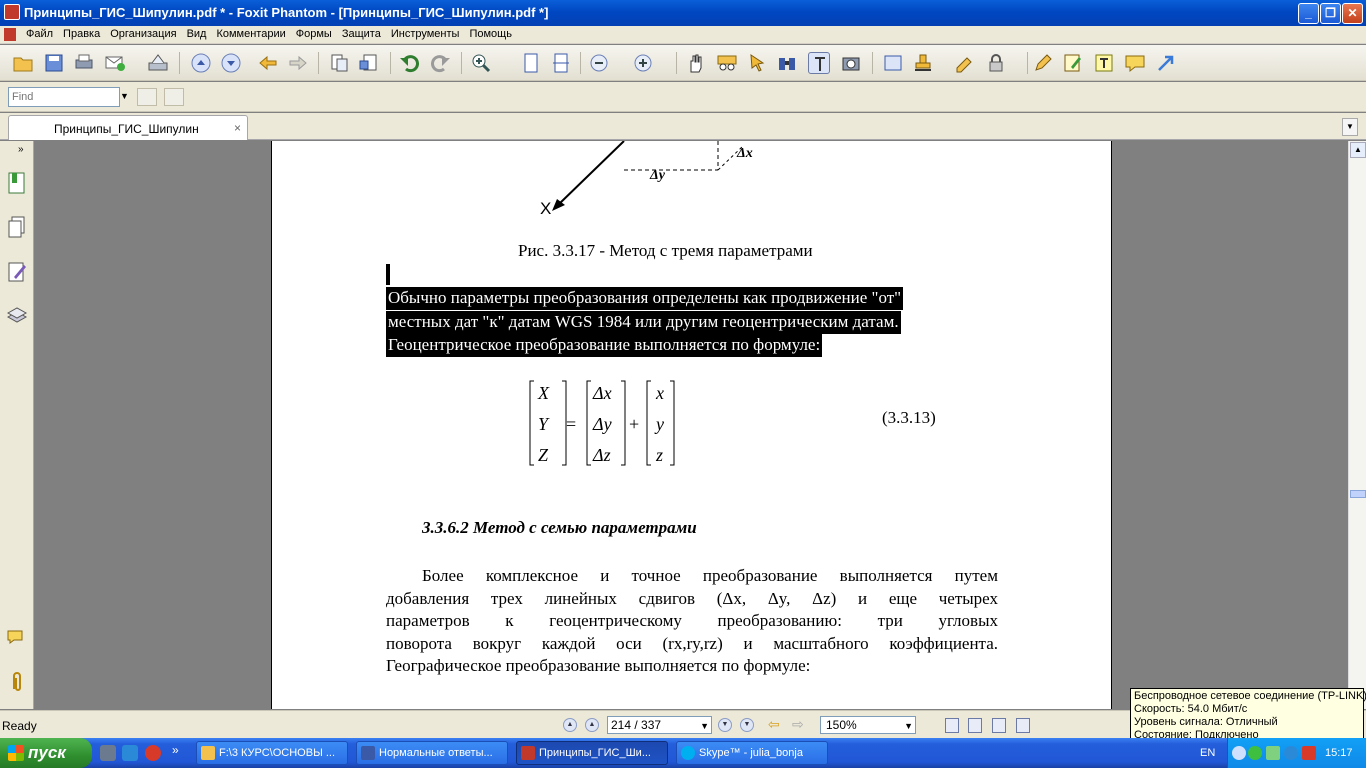 This screenshot has height=768, width=1366. Describe the element at coordinates (999, 725) in the screenshot. I see `facing-view-icon` at that location.